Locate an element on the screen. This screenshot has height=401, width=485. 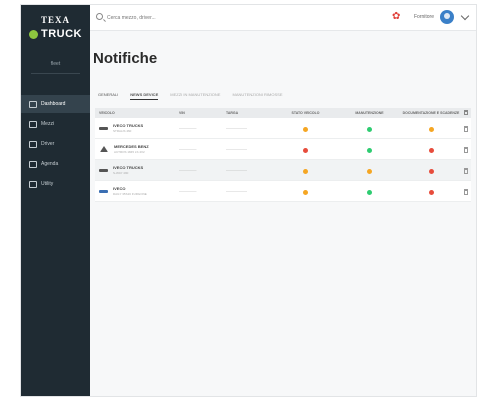
van-icon is located at coordinates (103, 191).